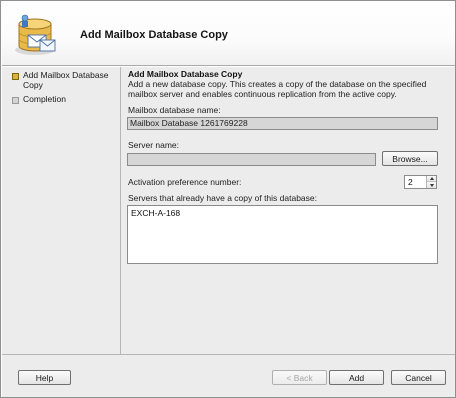 This screenshot has height=398, width=456. I want to click on nav-step-label: Completion, so click(44, 99).